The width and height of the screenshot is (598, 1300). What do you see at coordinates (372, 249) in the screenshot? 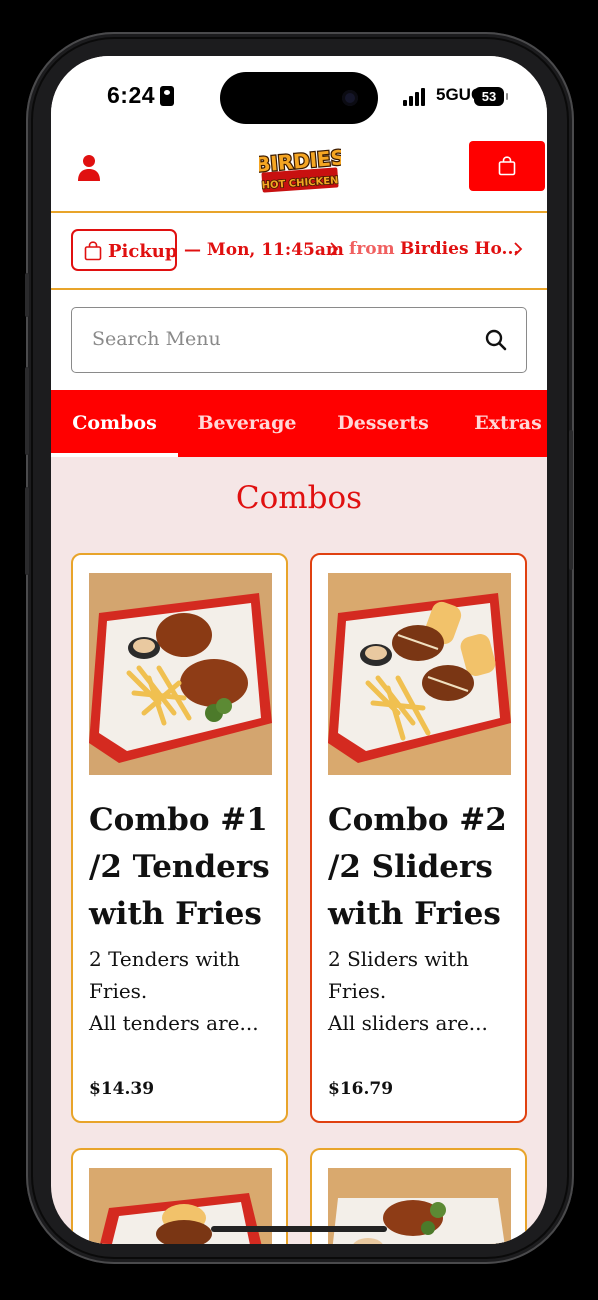
I see `from-label: from` at bounding box center [372, 249].